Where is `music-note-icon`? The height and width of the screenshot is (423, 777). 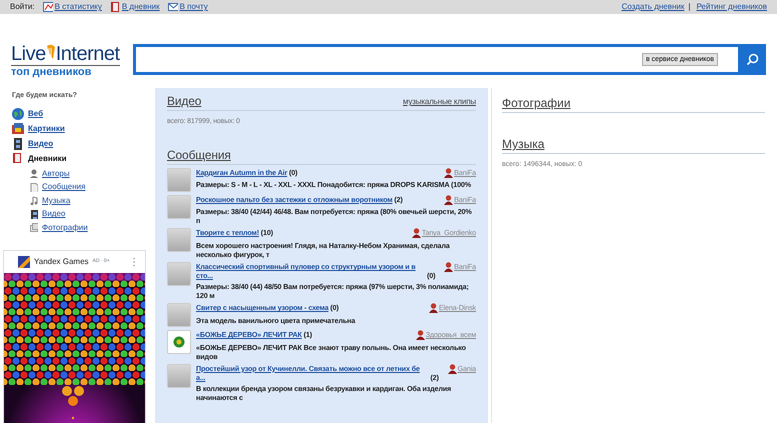 music-note-icon is located at coordinates (33, 201).